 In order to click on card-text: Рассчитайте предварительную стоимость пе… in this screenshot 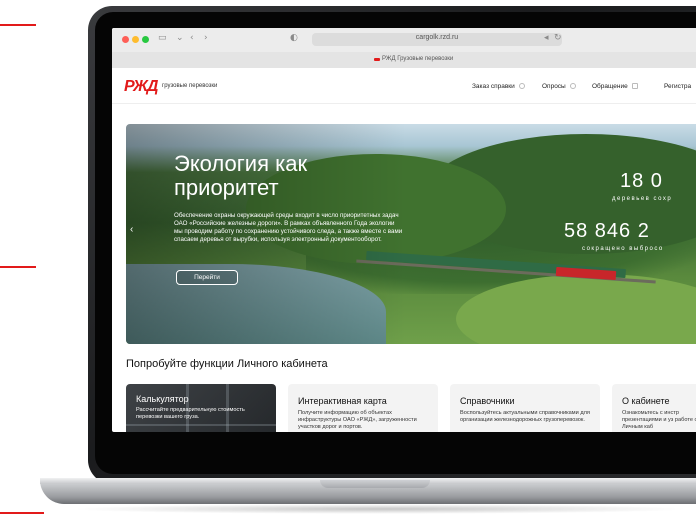, I will do `click(190, 413)`.